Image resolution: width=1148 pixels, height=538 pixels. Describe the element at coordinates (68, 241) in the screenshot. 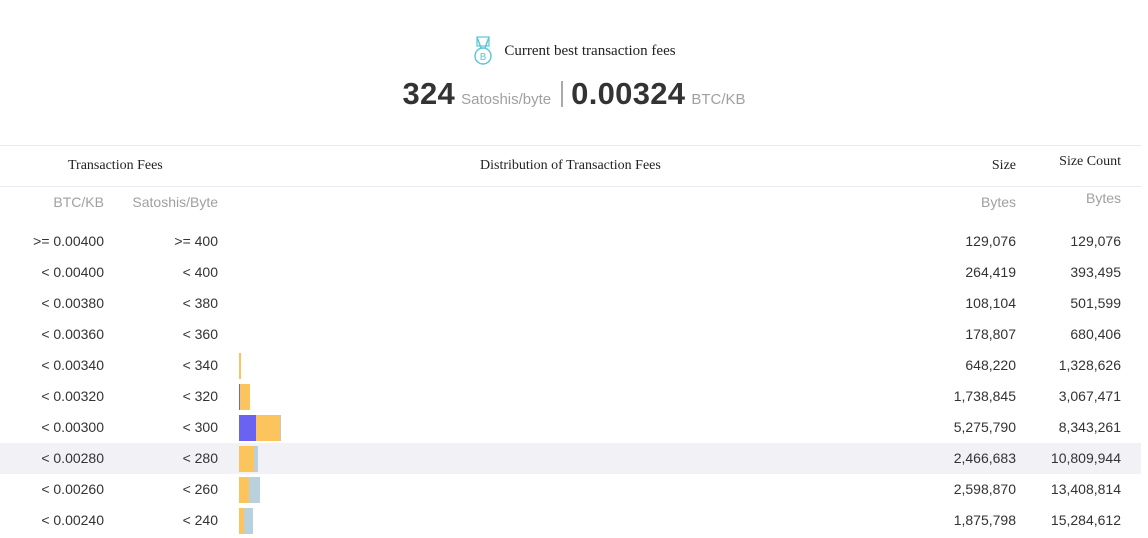

I see `fee-btc-cell: >= 0.00400` at that location.